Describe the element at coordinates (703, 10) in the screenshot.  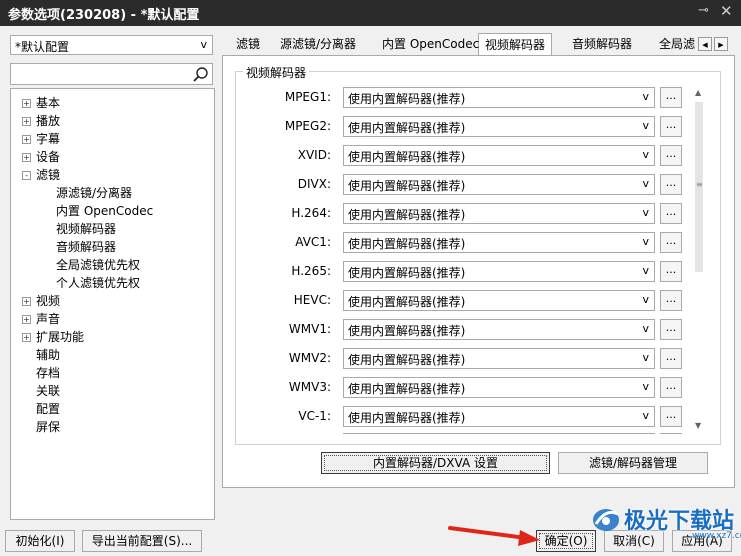
I see `pin-icon: ⊸` at that location.